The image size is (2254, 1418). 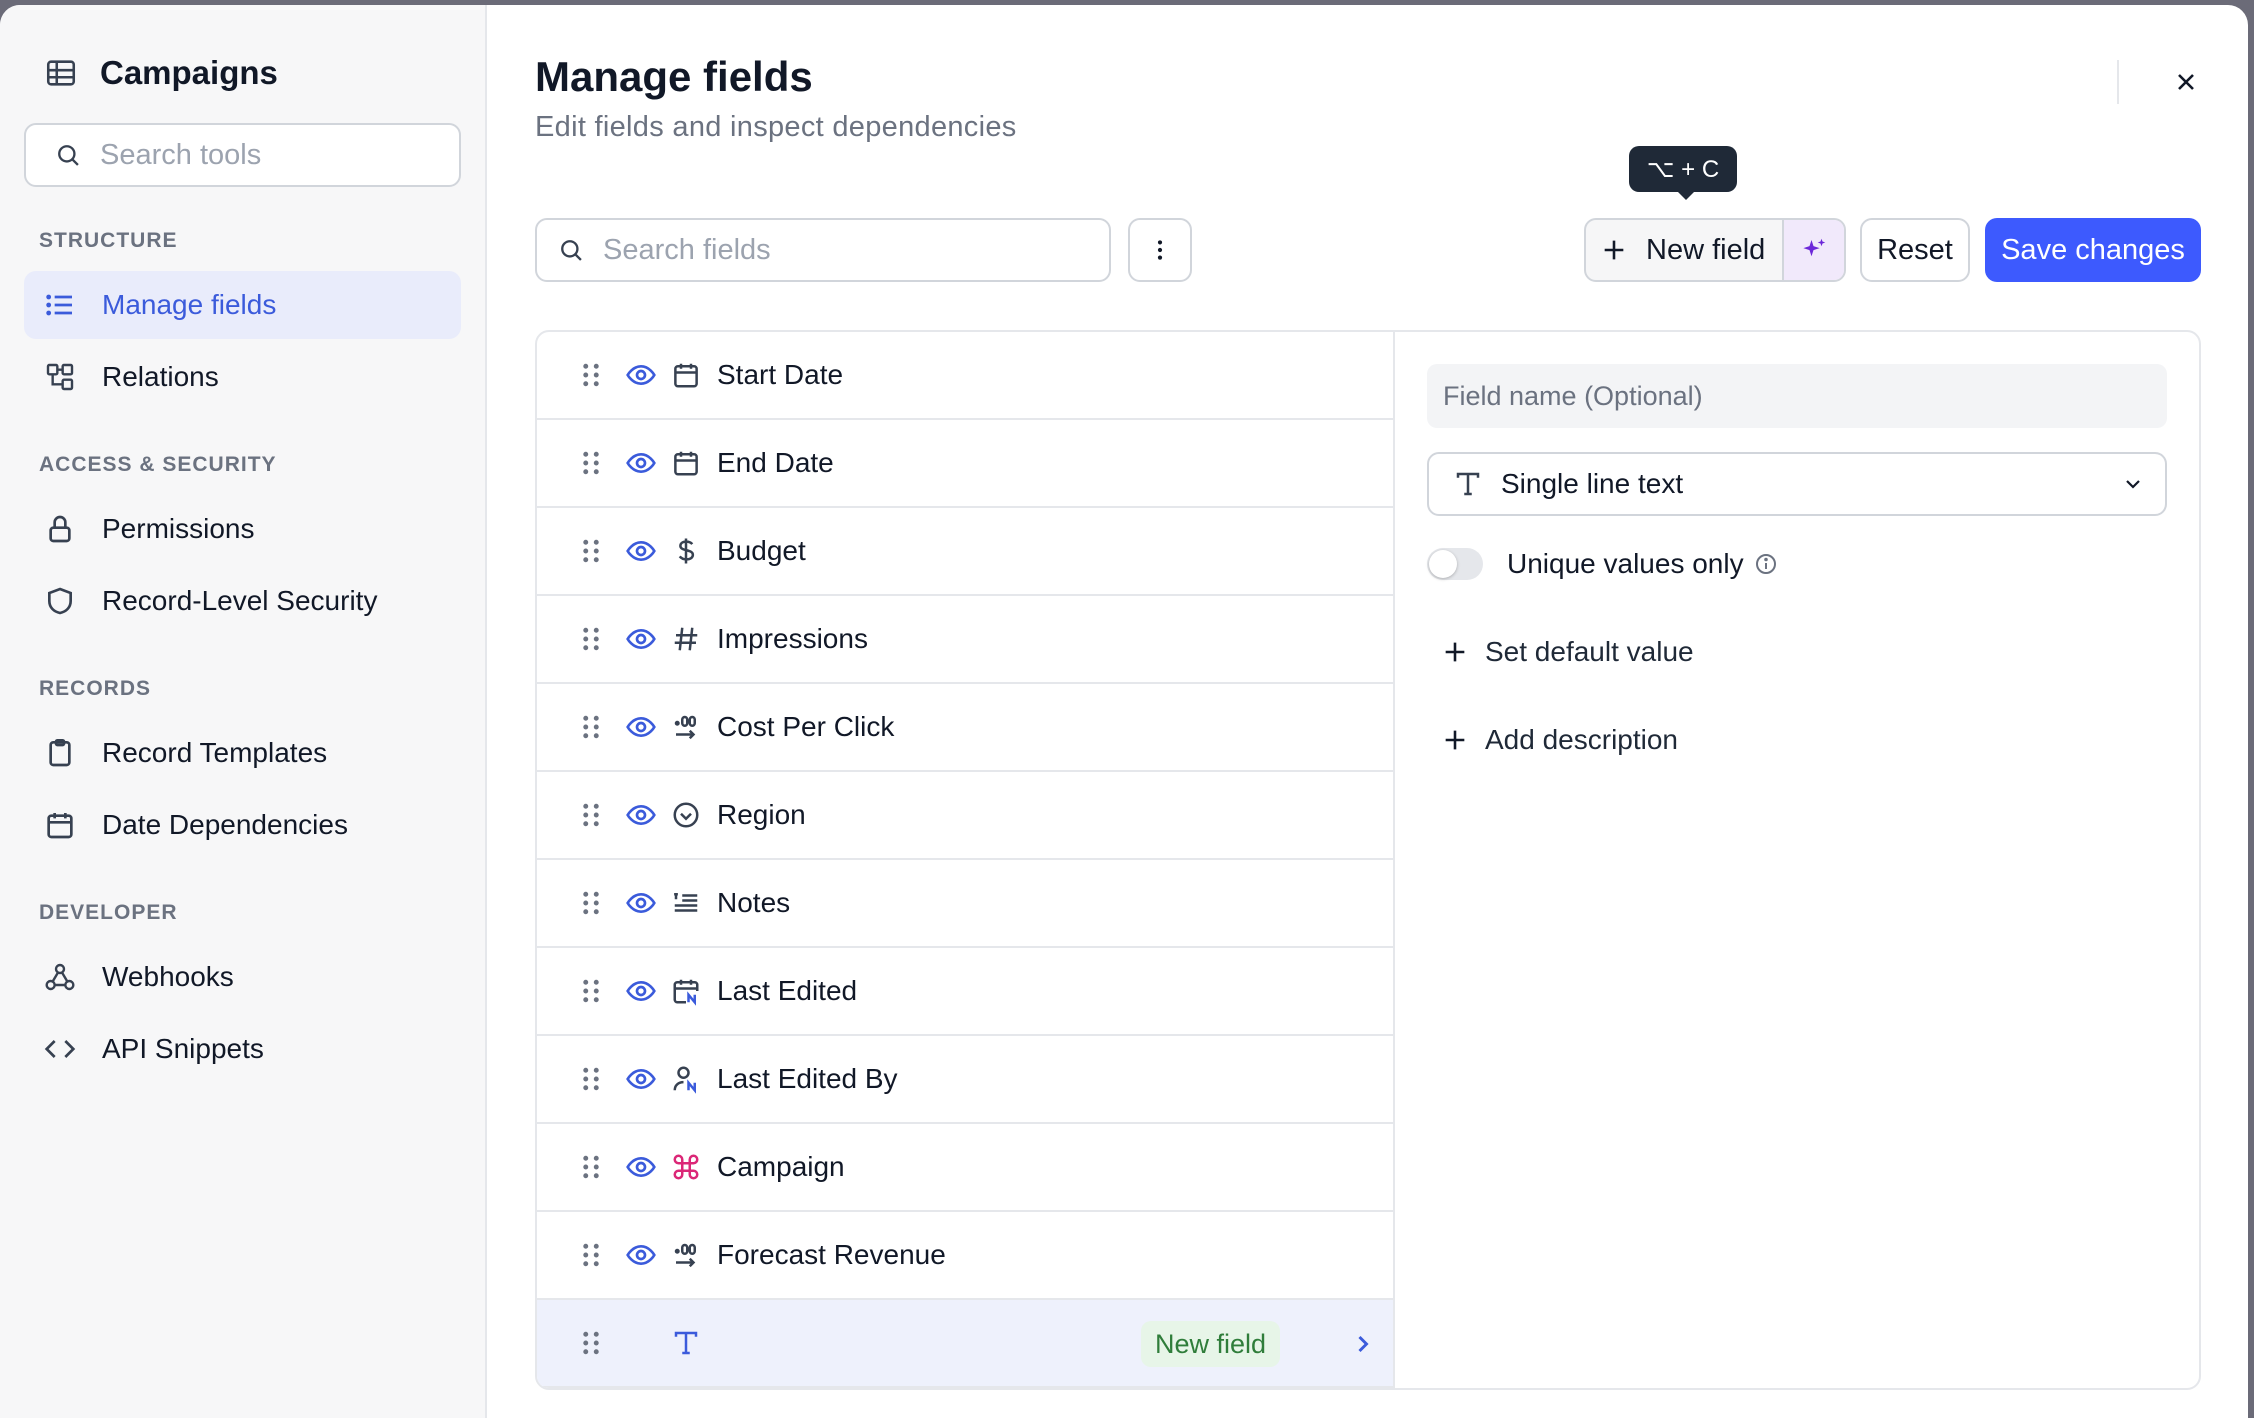 I want to click on page-subtitle: Edit fields and inspect dependencies, so click(x=776, y=127).